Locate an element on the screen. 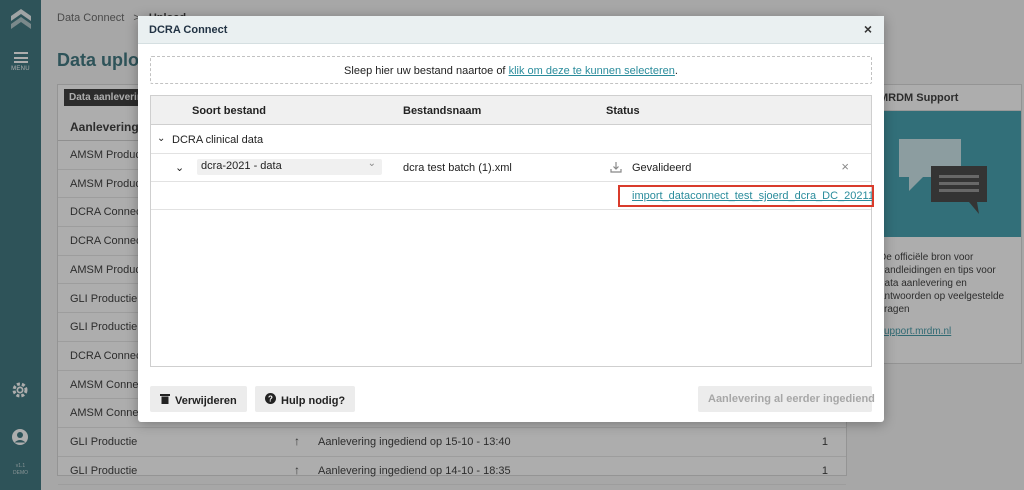 This screenshot has height=490, width=1024. dropzone-suffix: . is located at coordinates (676, 71).